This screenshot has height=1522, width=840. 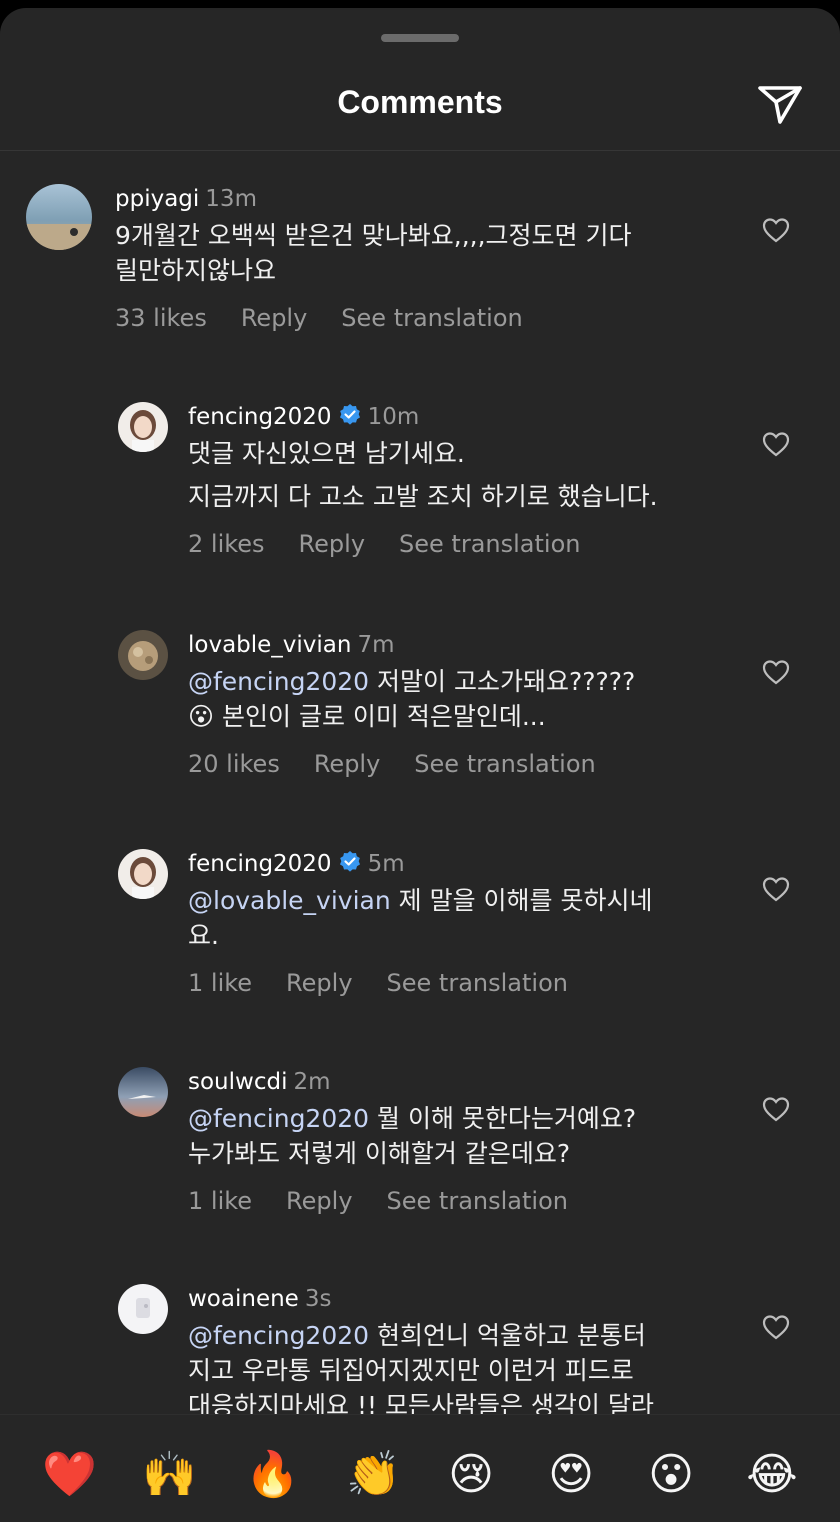 I want to click on emoji-raising-hands: 🙌, so click(x=169, y=1475).